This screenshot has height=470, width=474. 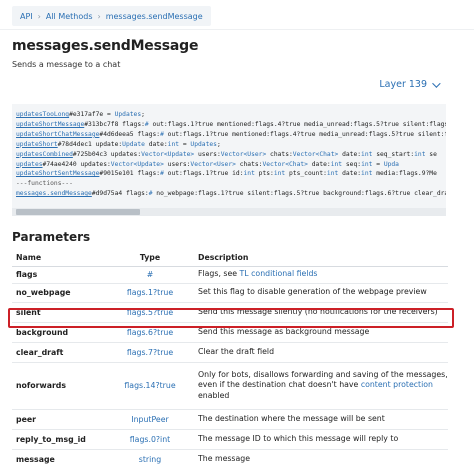 What do you see at coordinates (321, 351) in the screenshot?
I see `param-description: Clear the draft field` at bounding box center [321, 351].